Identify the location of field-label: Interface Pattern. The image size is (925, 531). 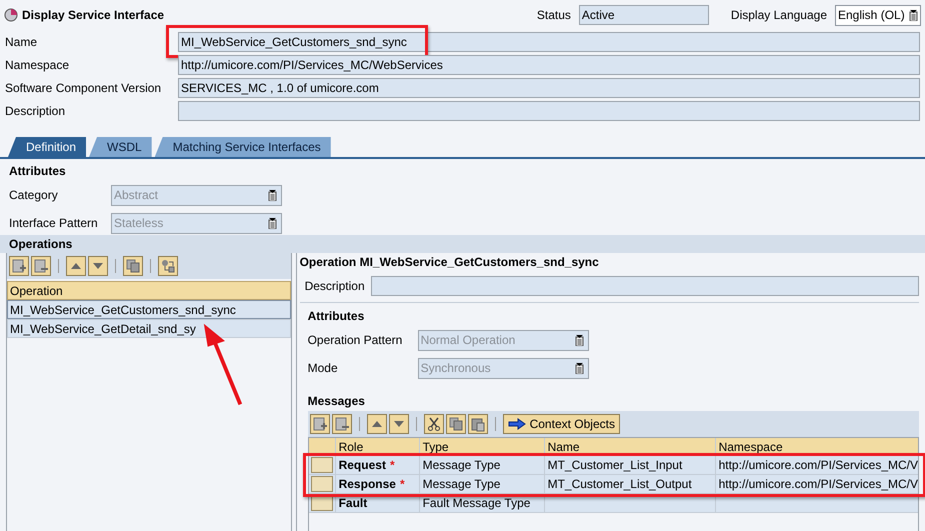
(54, 223).